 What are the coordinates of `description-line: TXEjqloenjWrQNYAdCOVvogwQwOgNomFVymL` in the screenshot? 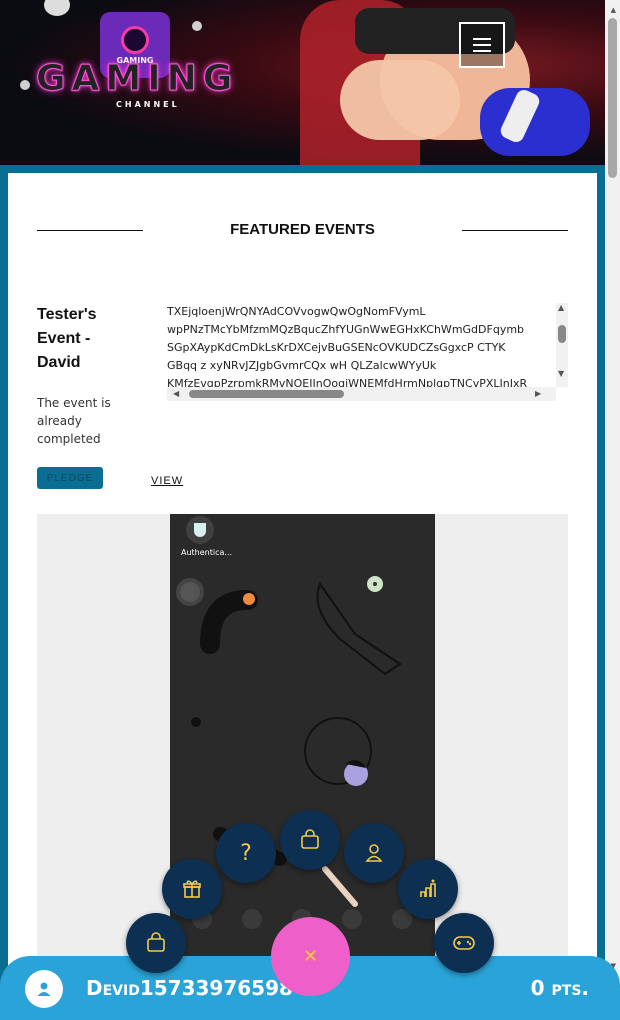 It's located at (296, 311).